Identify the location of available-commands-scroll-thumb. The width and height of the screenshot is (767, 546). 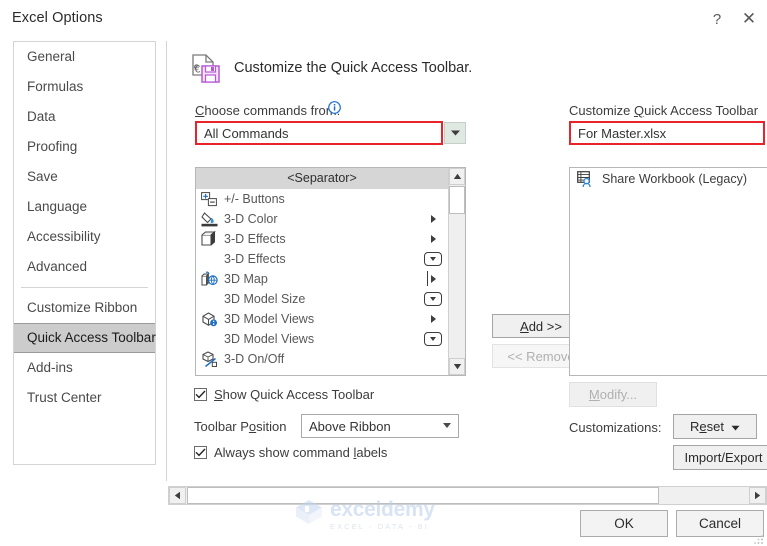
(457, 200).